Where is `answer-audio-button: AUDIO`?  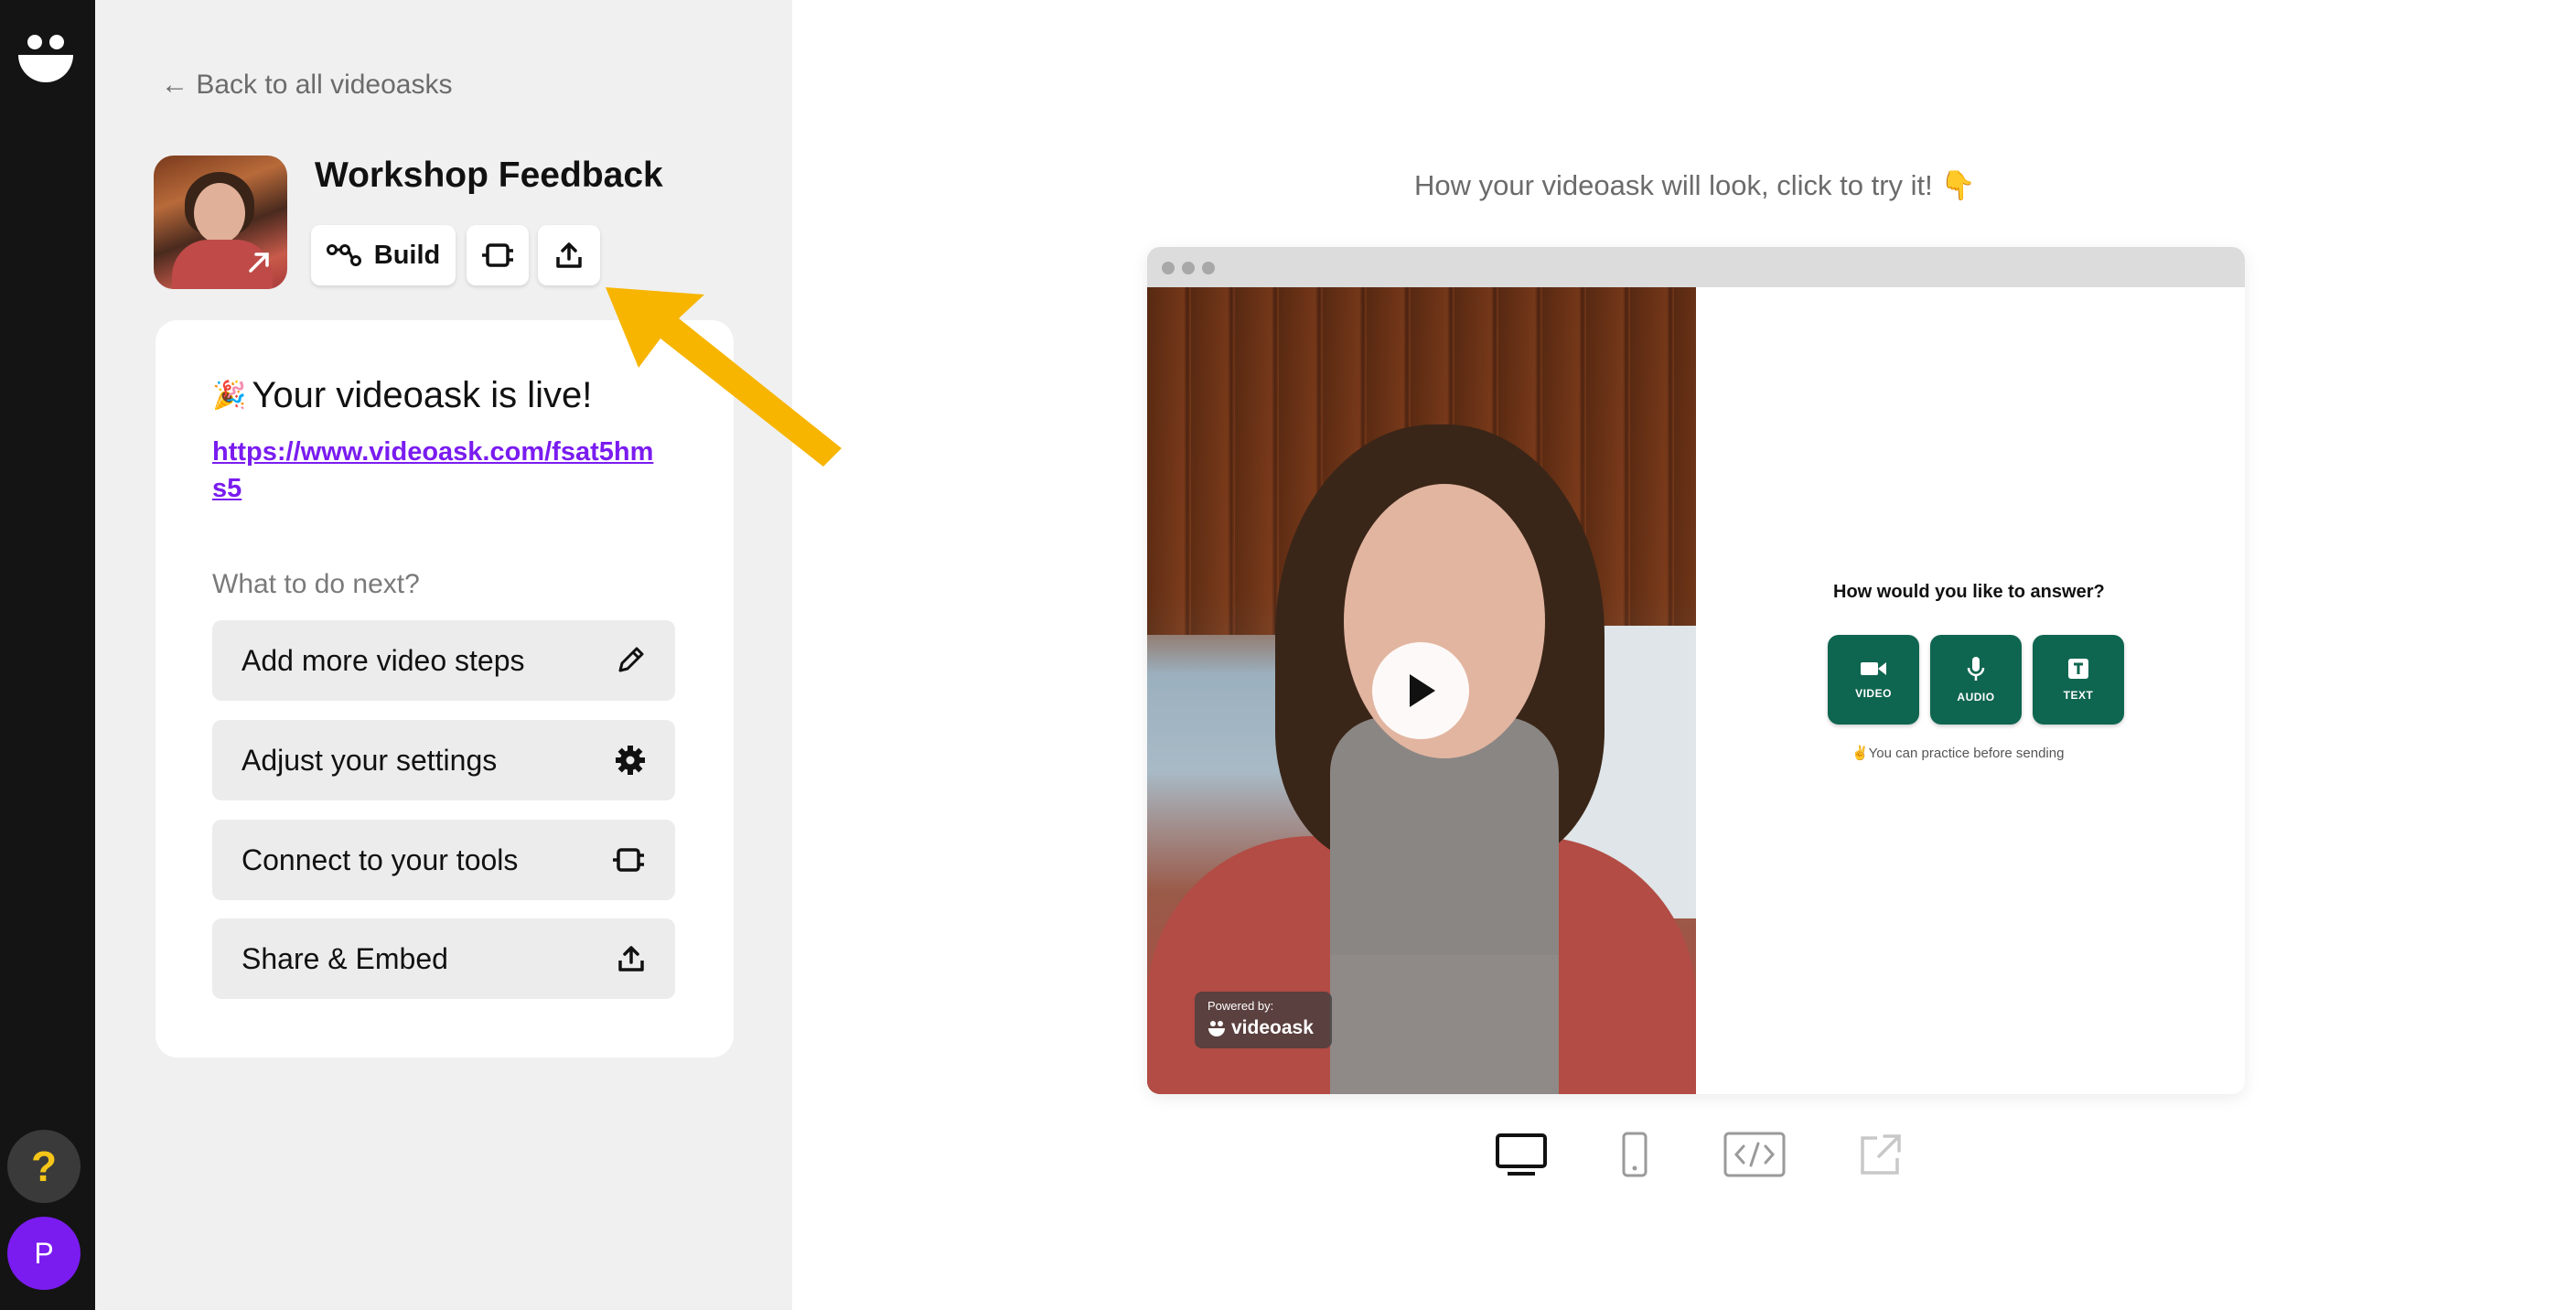
answer-audio-button: AUDIO is located at coordinates (1976, 680).